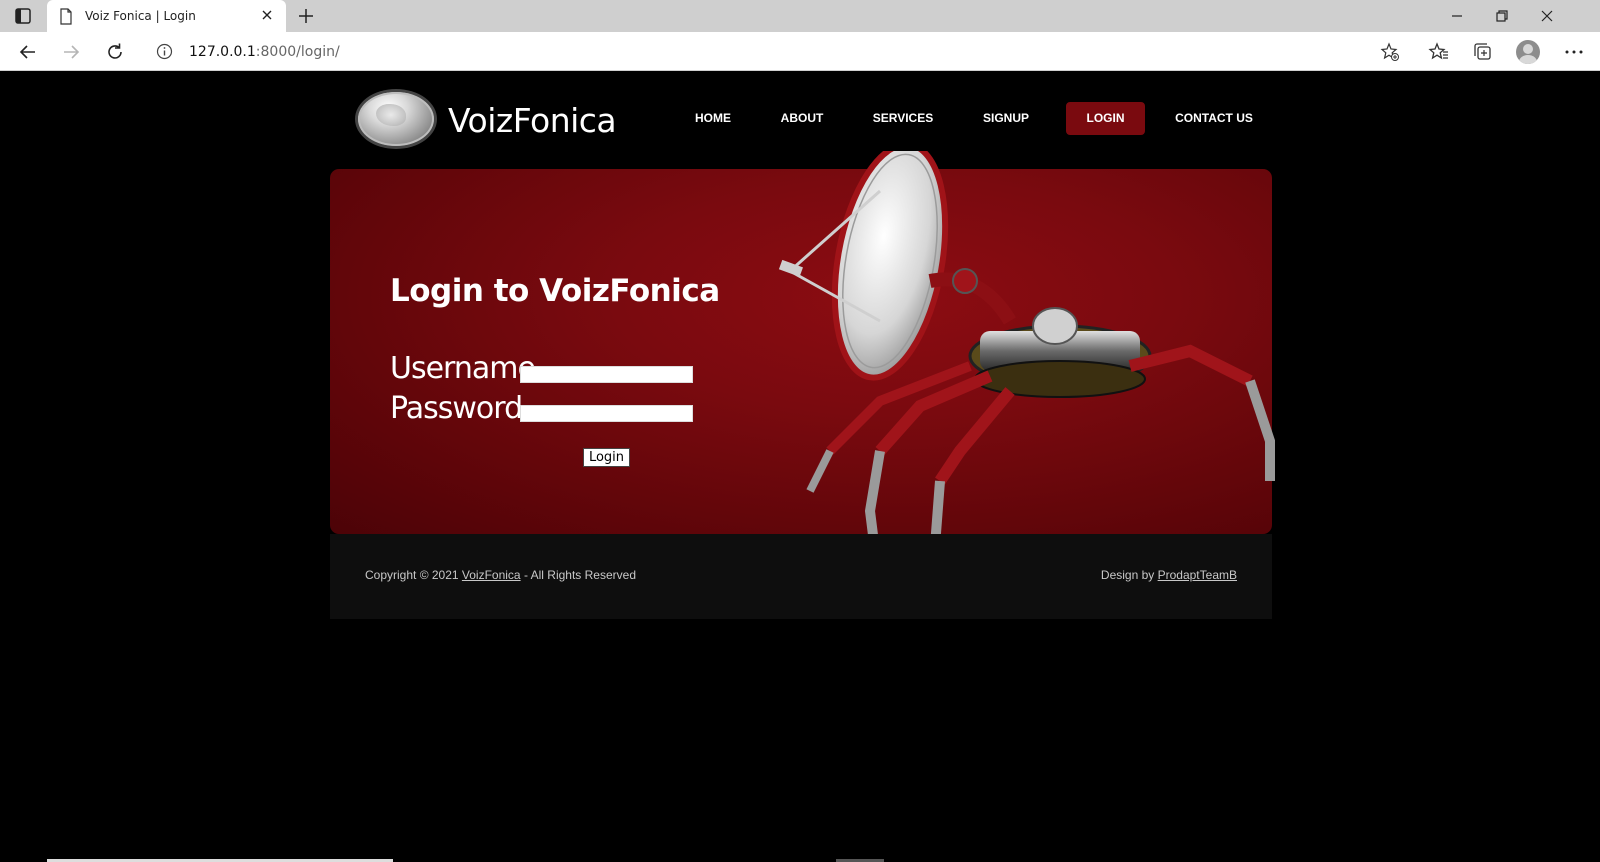 The height and width of the screenshot is (862, 1600). I want to click on copyright-prefix: Copyright © 2021, so click(413, 575).